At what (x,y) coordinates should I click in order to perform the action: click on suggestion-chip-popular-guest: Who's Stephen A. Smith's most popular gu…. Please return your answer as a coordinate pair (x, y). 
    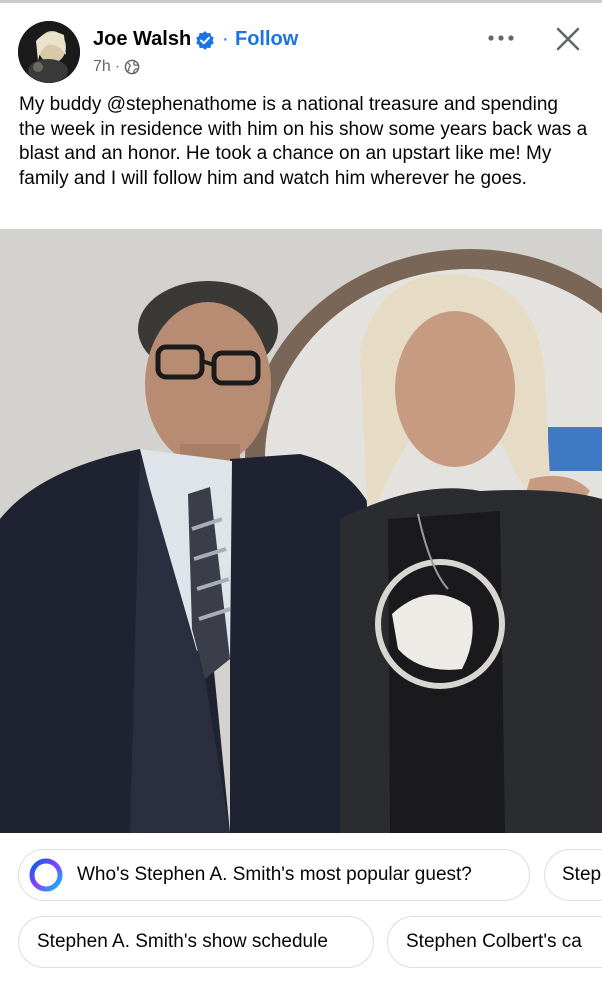
    Looking at the image, I should click on (274, 875).